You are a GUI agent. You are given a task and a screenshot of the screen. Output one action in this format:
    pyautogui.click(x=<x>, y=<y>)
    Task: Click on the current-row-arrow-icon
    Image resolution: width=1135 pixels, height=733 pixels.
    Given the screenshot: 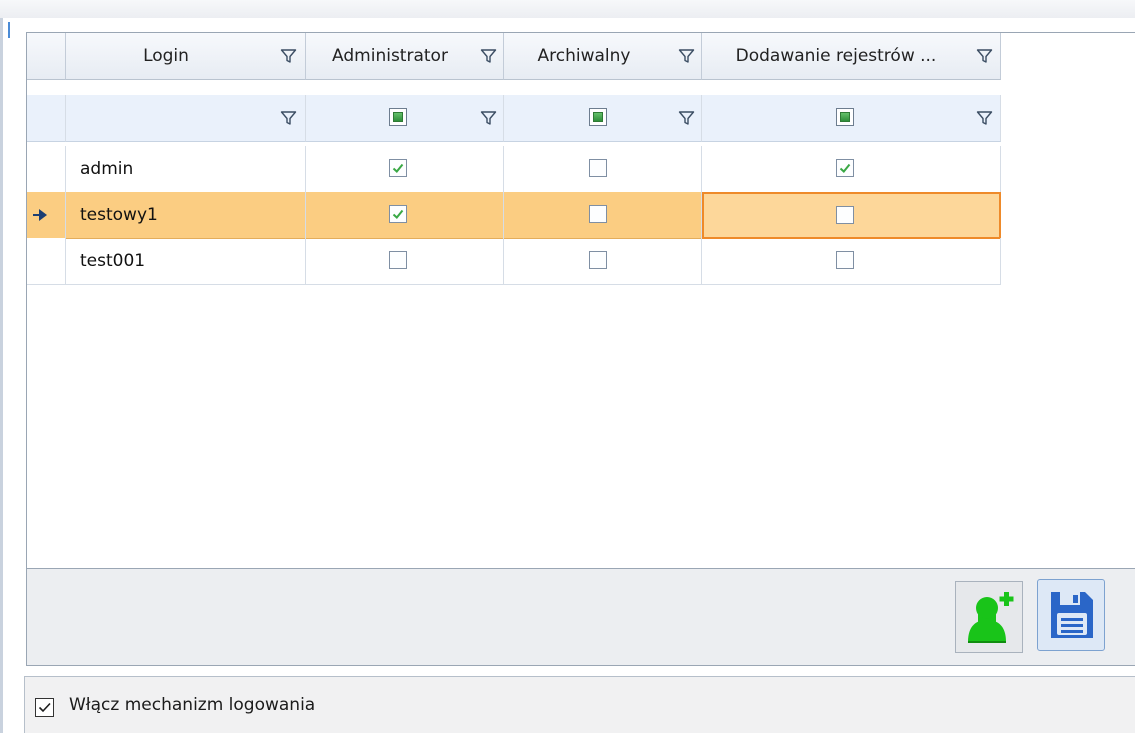 What is the action you would take?
    pyautogui.click(x=40, y=215)
    